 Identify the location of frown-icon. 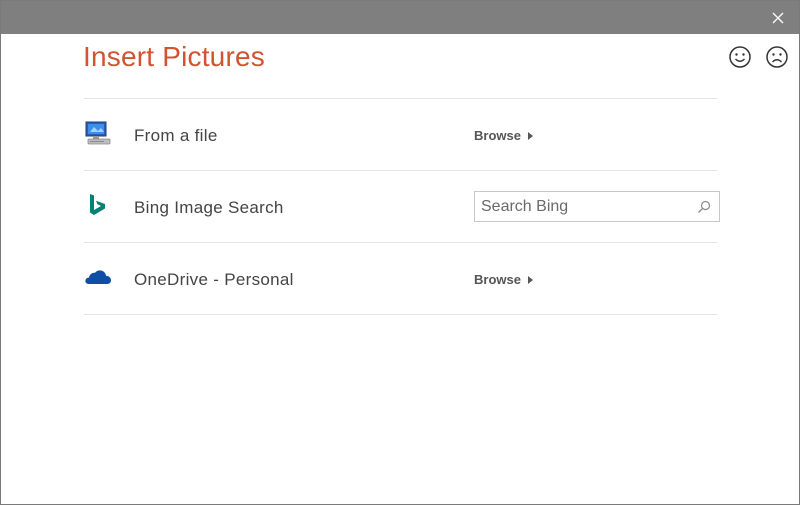
(777, 57).